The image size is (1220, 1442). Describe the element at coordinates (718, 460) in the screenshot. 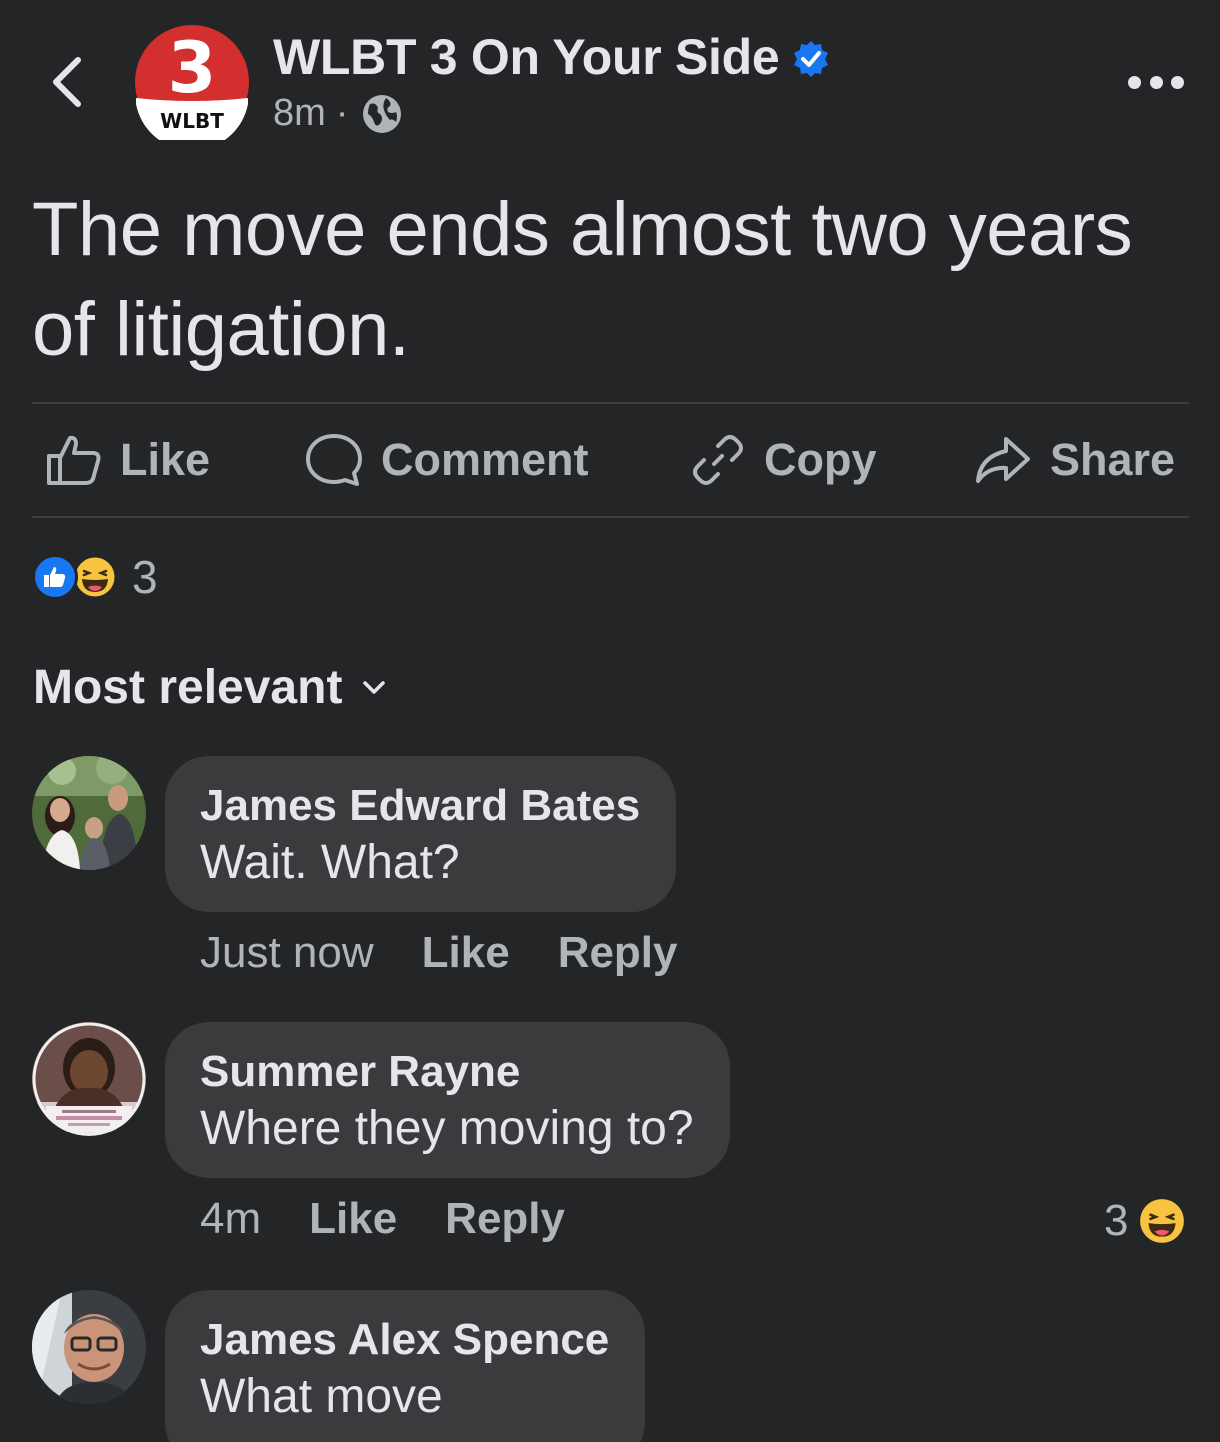

I see `link-icon` at that location.